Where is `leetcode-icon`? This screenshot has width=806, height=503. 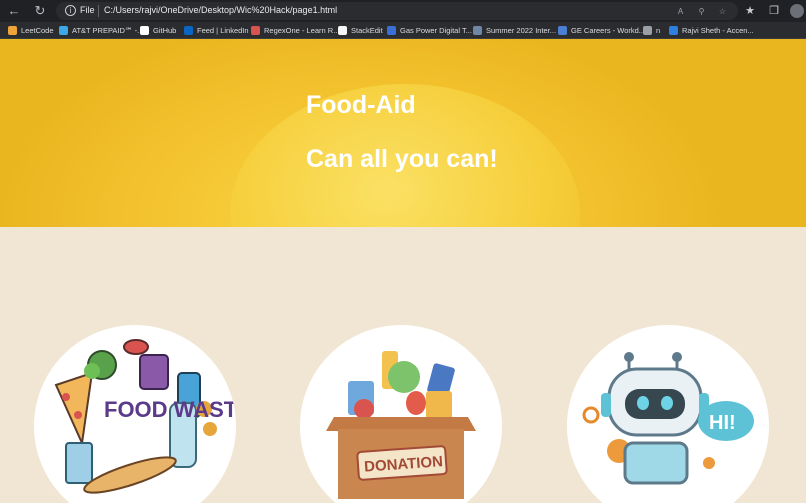
leetcode-icon is located at coordinates (12, 30).